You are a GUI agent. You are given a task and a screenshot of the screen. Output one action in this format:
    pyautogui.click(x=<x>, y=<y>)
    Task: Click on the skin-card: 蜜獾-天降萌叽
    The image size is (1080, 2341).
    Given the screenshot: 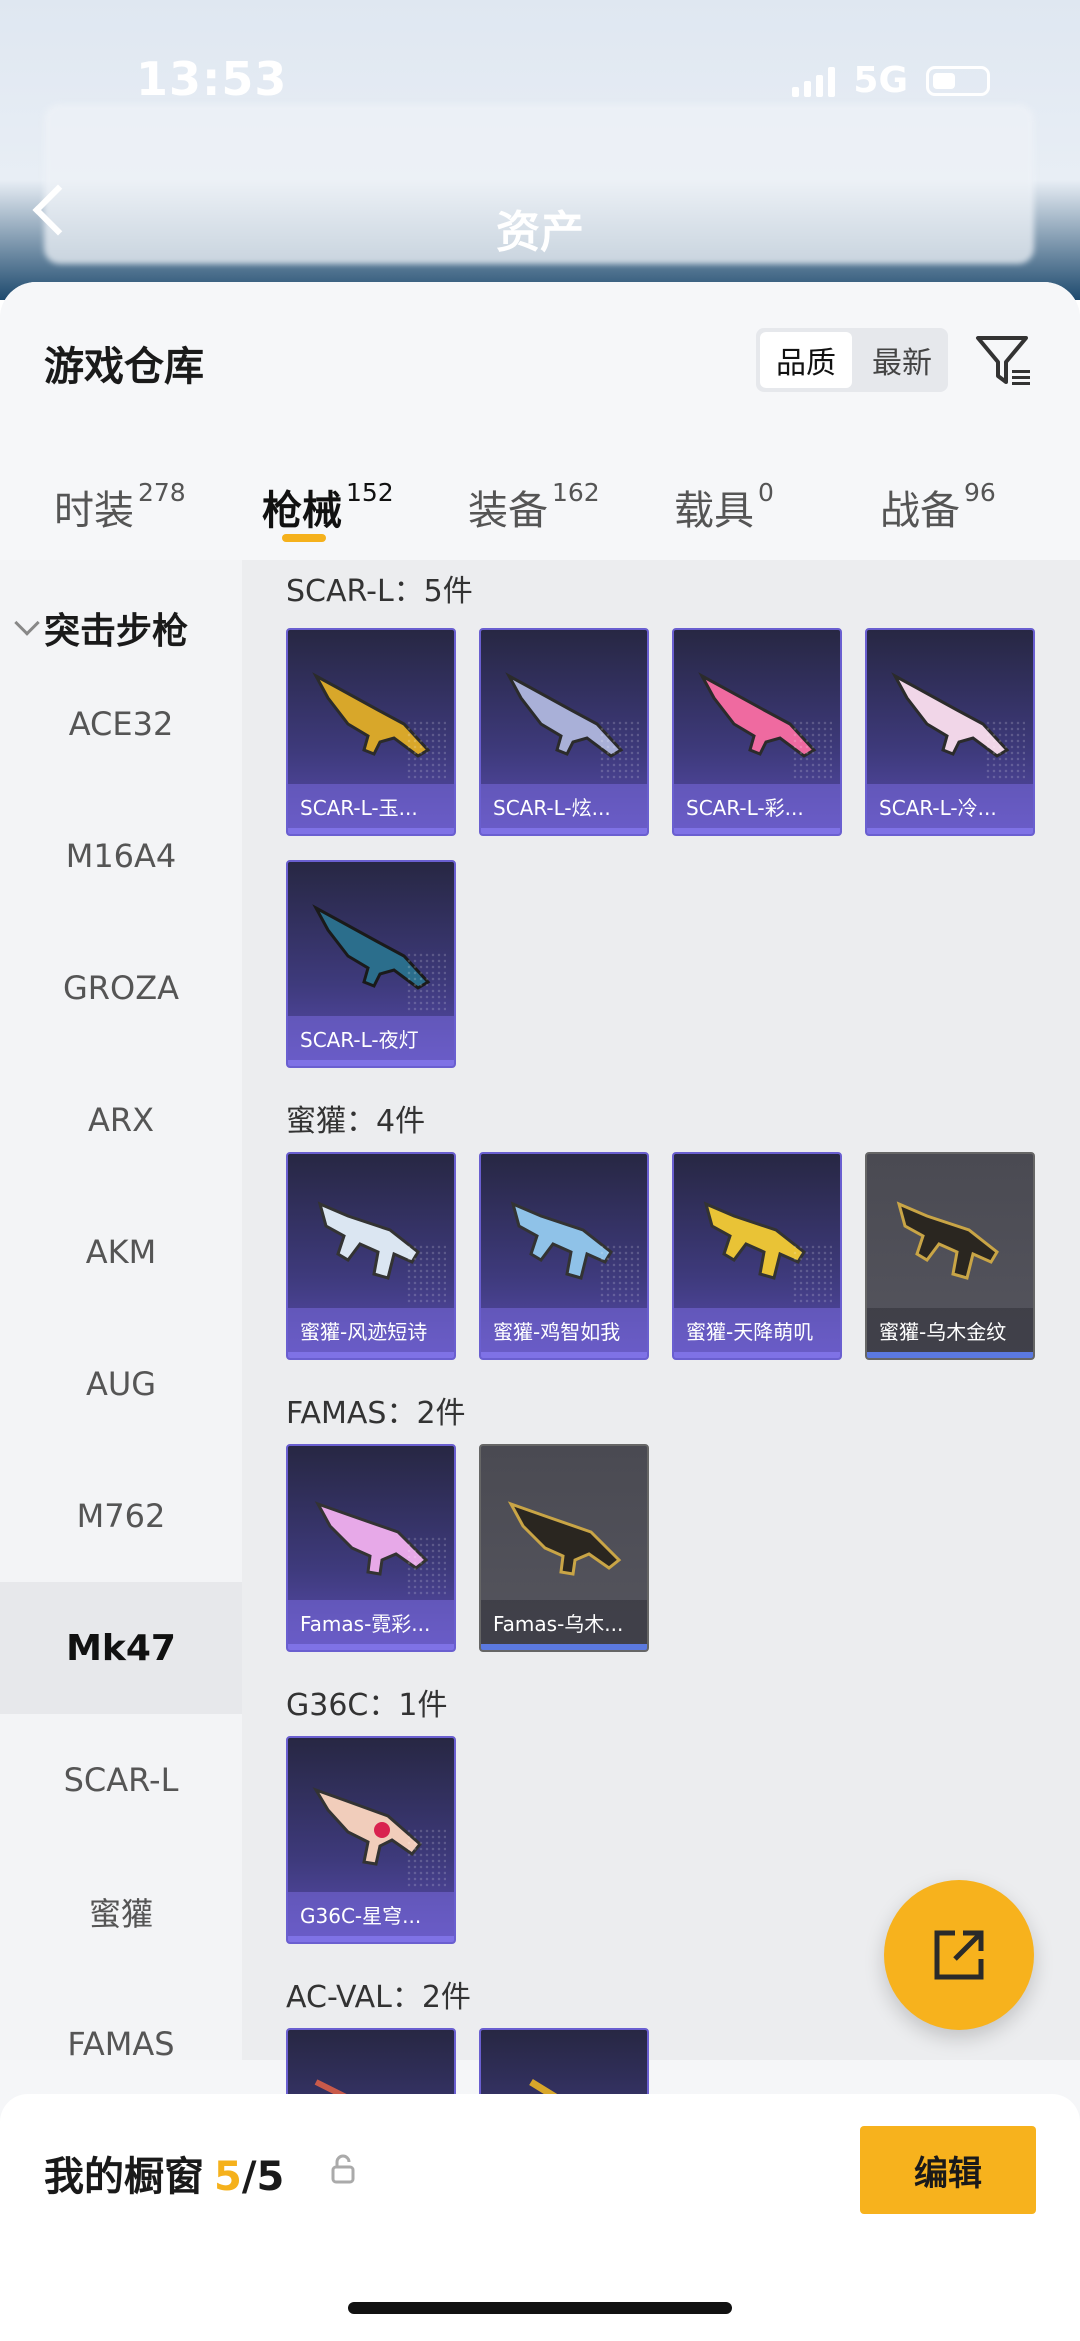 What is the action you would take?
    pyautogui.click(x=757, y=1256)
    